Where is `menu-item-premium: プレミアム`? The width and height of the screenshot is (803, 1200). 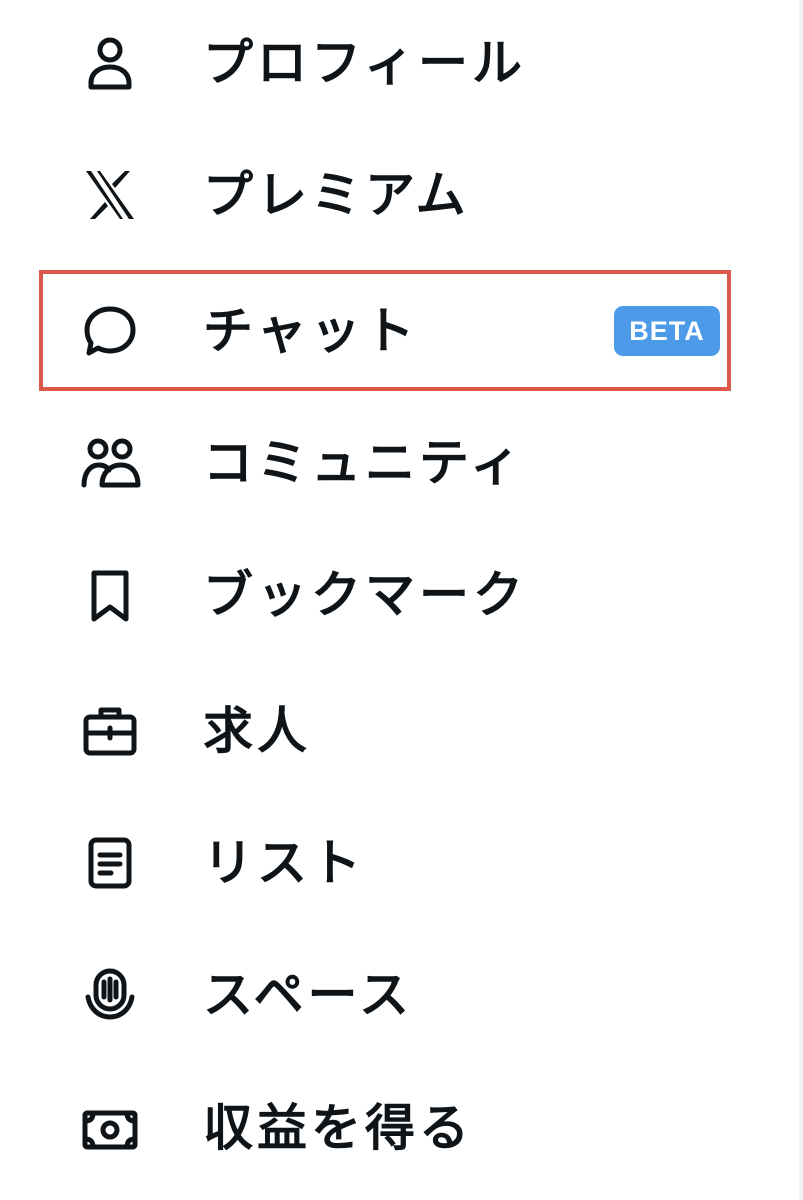
menu-item-premium: プレミアム is located at coordinates (395, 195).